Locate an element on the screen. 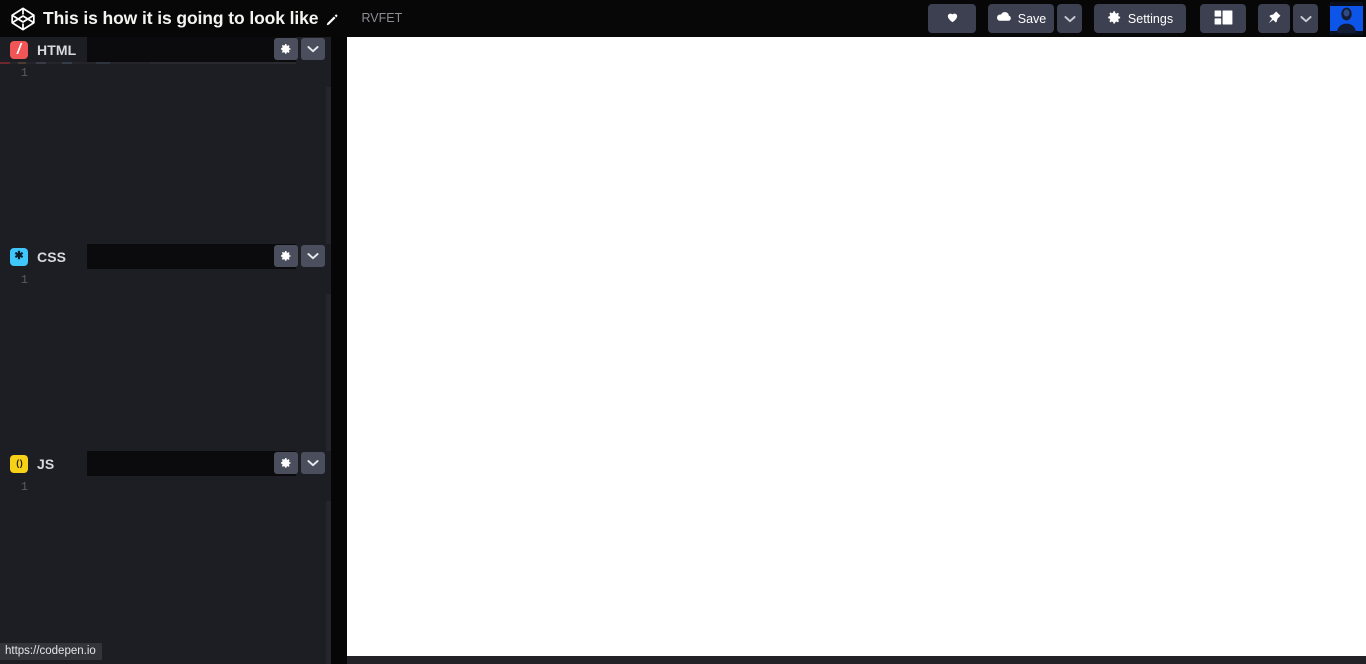 The width and height of the screenshot is (1366, 664). pin-button is located at coordinates (1274, 18).